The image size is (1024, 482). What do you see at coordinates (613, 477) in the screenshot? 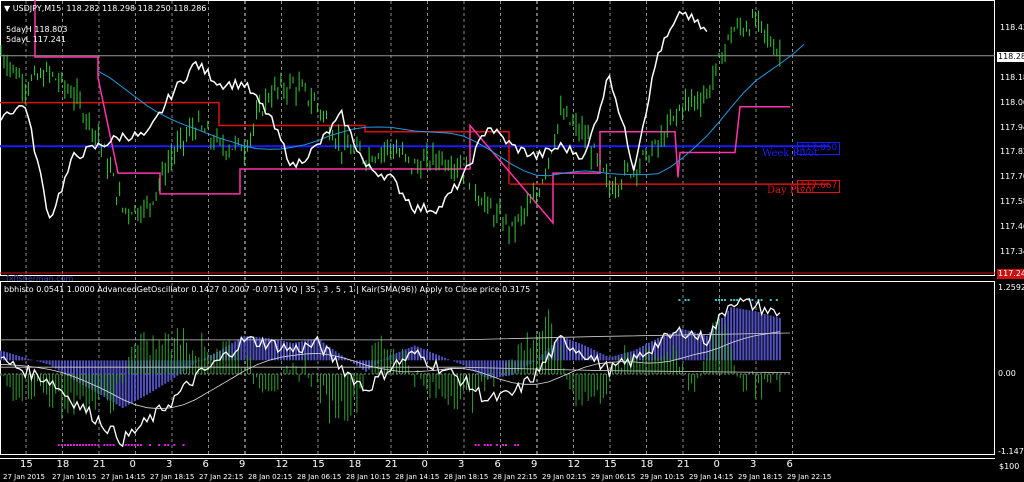
I see `date-tick-label: 29 Jan 06:15` at bounding box center [613, 477].